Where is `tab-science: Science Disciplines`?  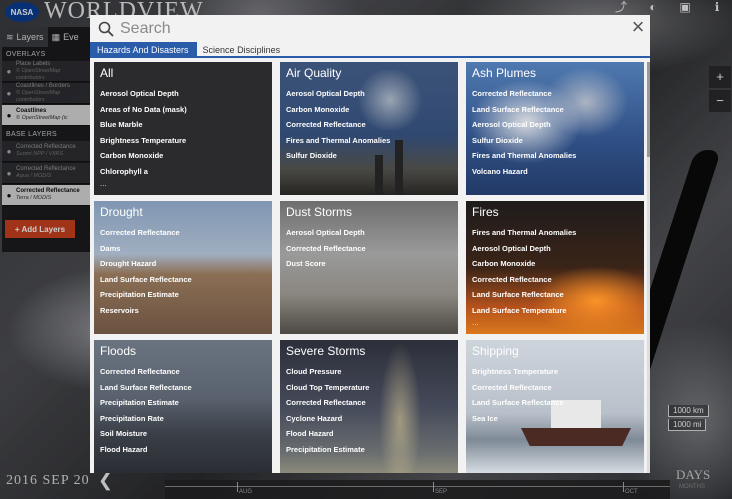 tab-science: Science Disciplines is located at coordinates (242, 50).